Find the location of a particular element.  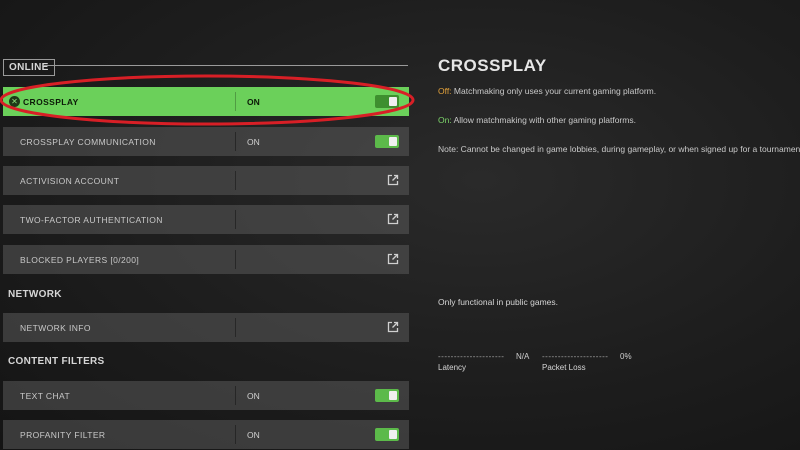

latency-label: Latency is located at coordinates (452, 367).